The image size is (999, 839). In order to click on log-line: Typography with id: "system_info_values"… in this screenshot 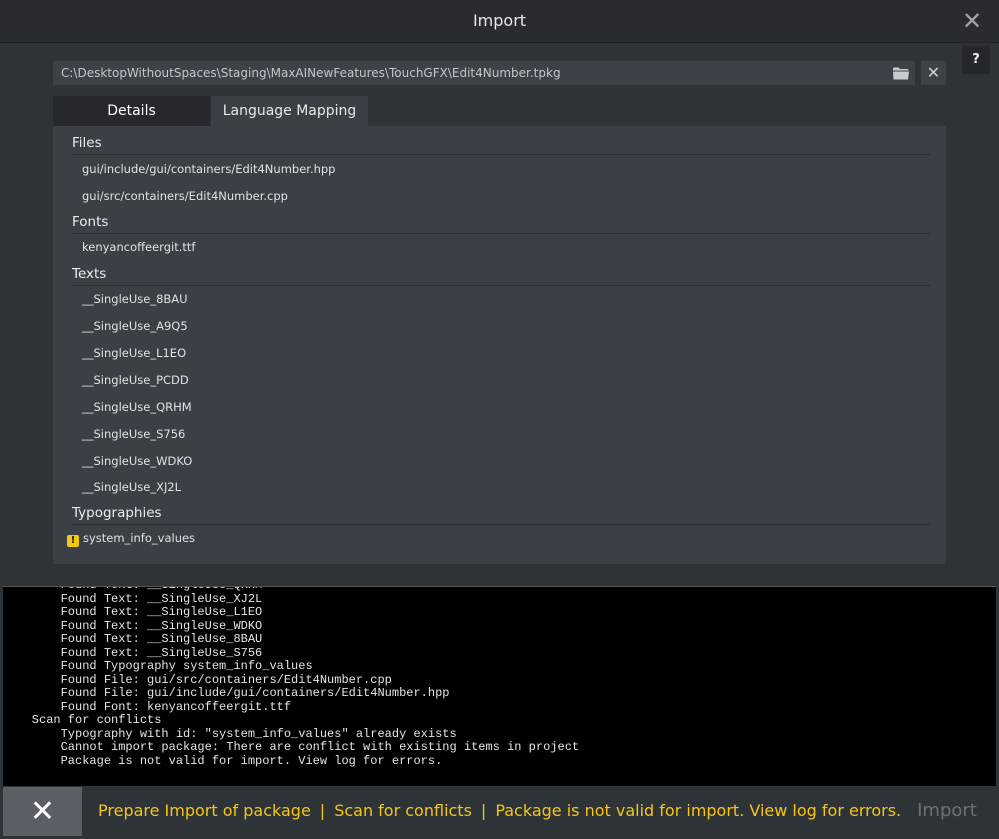, I will do `click(230, 733)`.